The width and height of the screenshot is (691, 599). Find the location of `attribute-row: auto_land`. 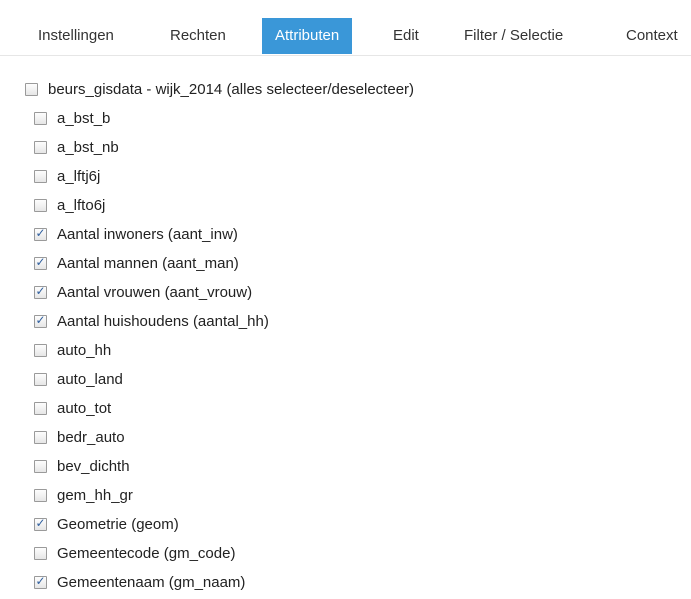

attribute-row: auto_land is located at coordinates (78, 379).